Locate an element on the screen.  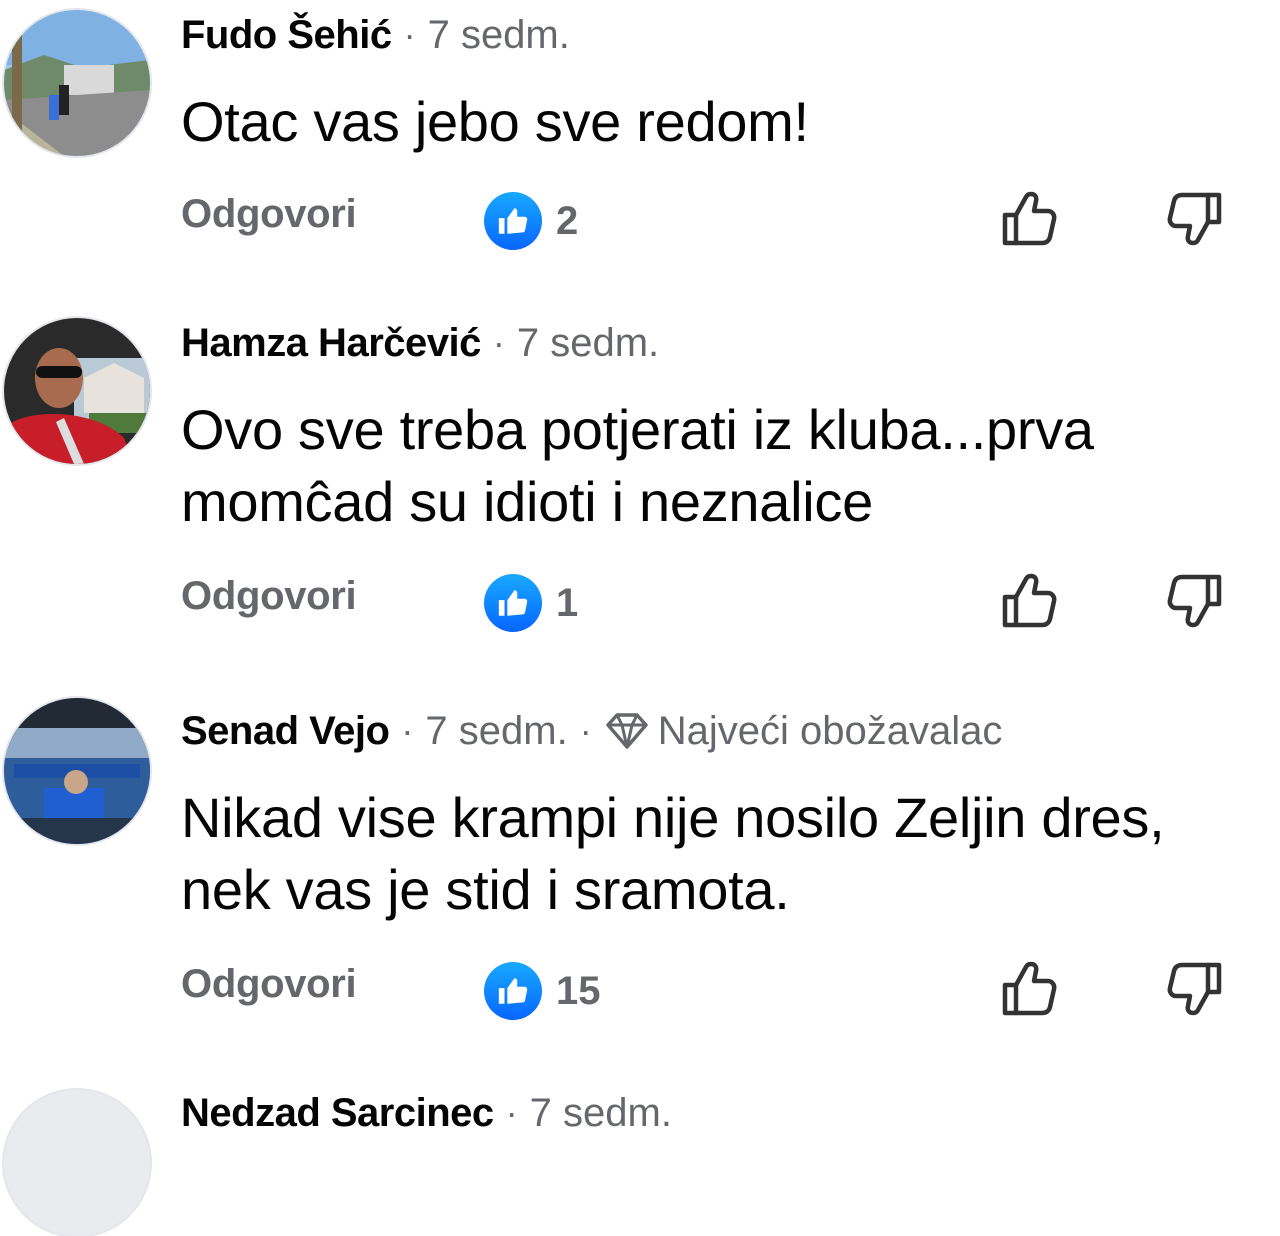
reaction-summary: 1 is located at coordinates (531, 603).